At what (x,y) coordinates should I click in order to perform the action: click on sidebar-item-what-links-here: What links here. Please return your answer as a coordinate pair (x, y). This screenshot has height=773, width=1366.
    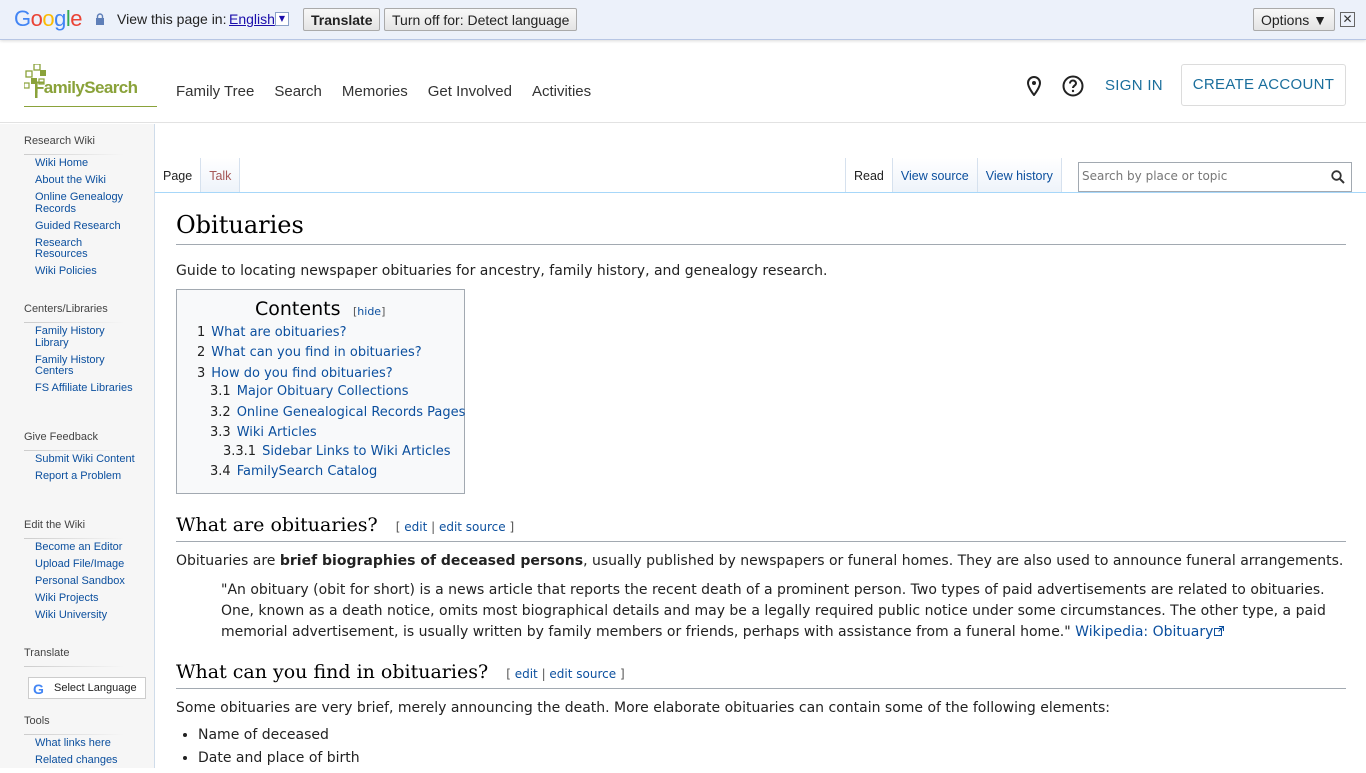
    Looking at the image, I should click on (85, 743).